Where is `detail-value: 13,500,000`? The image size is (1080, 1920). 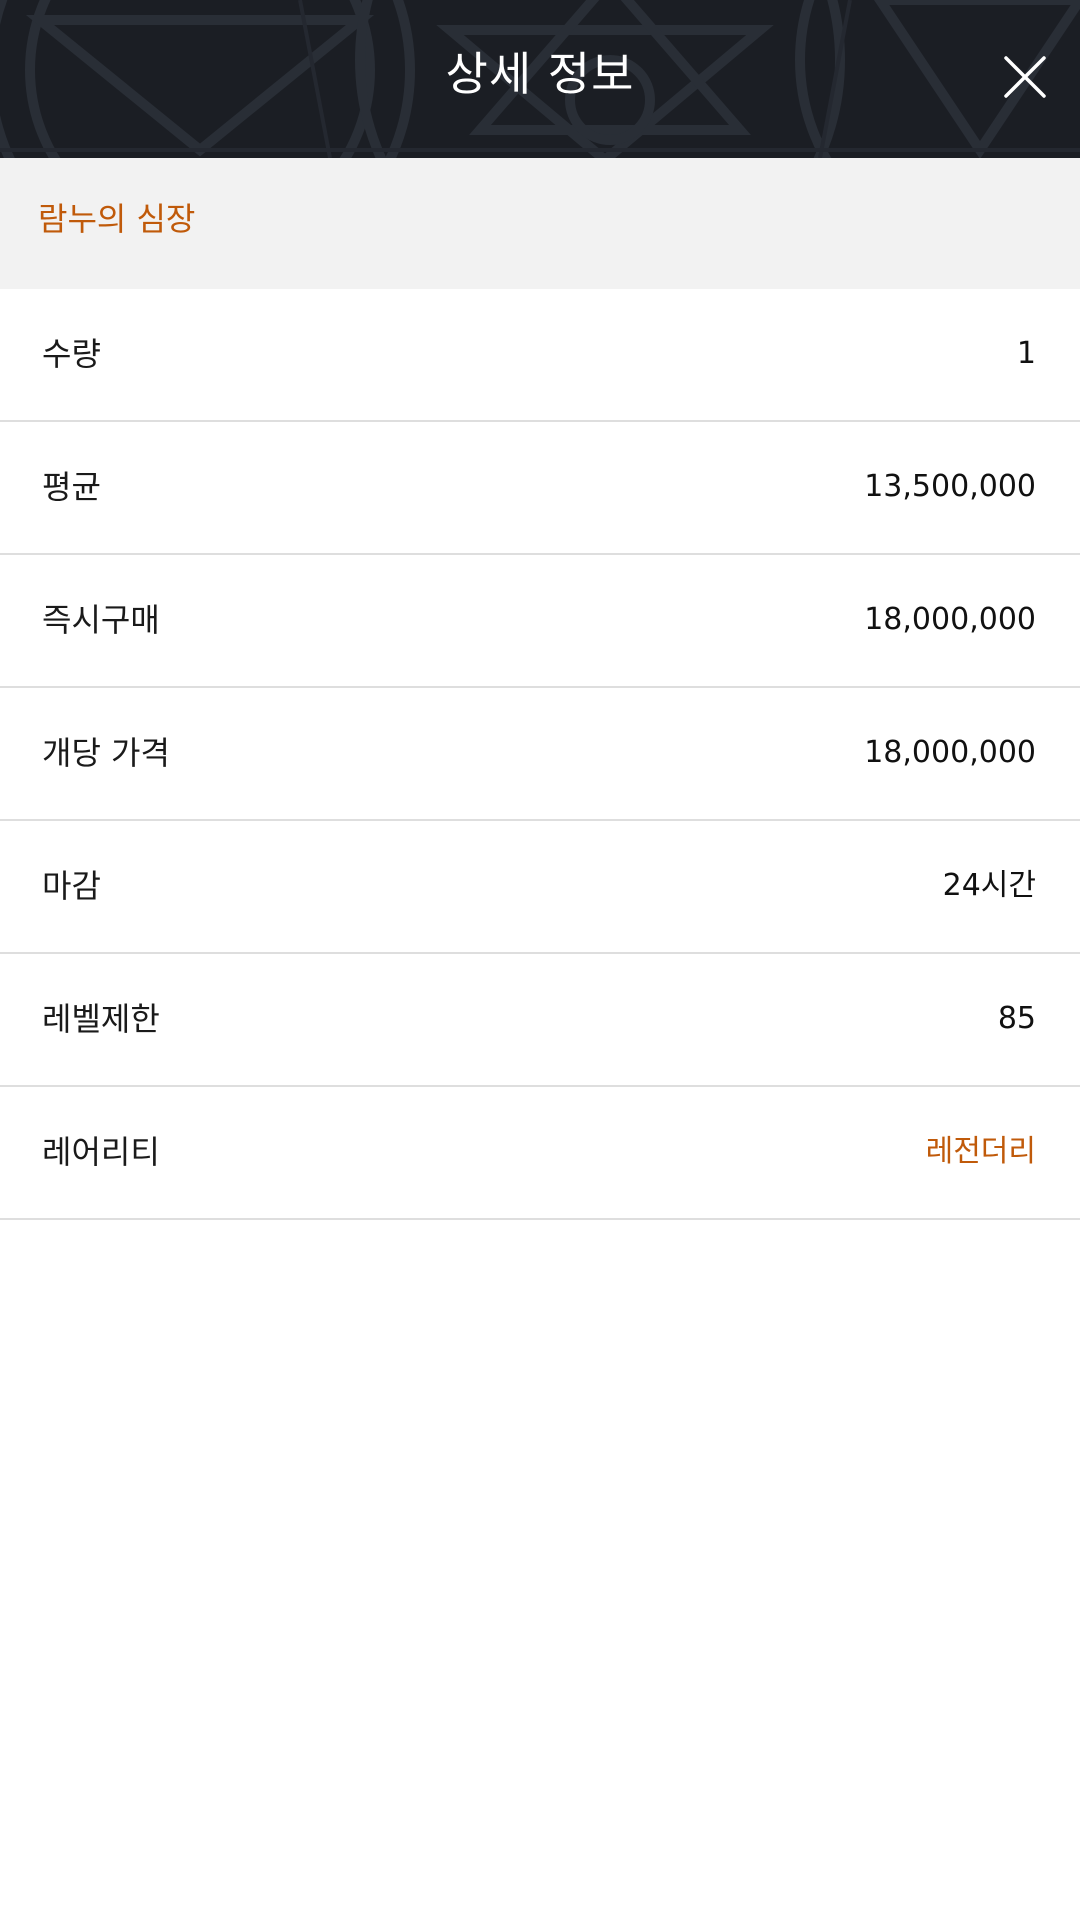
detail-value: 13,500,000 is located at coordinates (950, 486).